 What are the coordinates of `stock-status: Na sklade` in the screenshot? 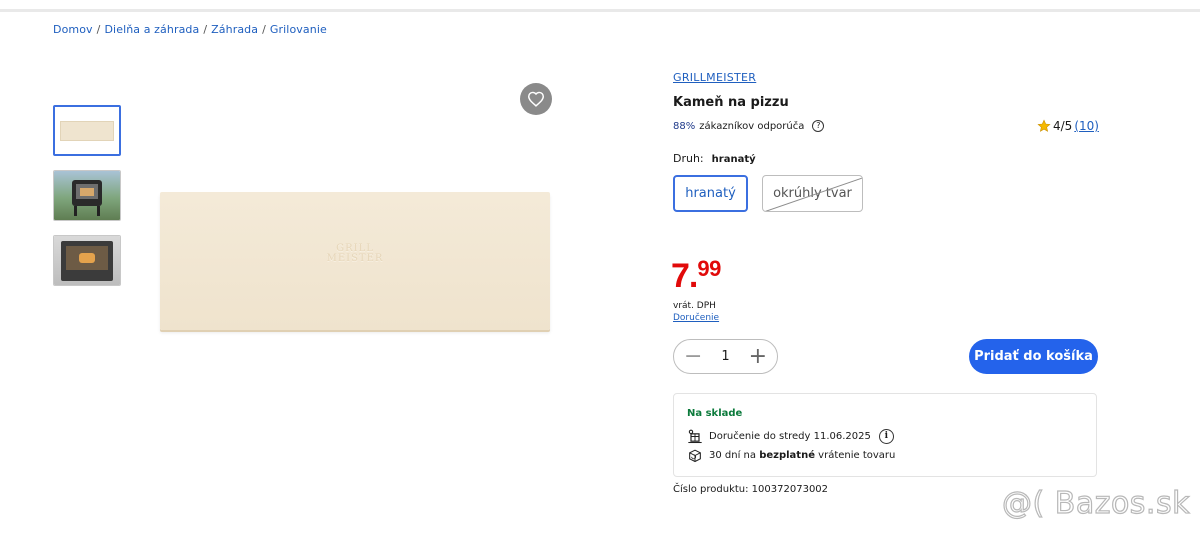 It's located at (715, 413).